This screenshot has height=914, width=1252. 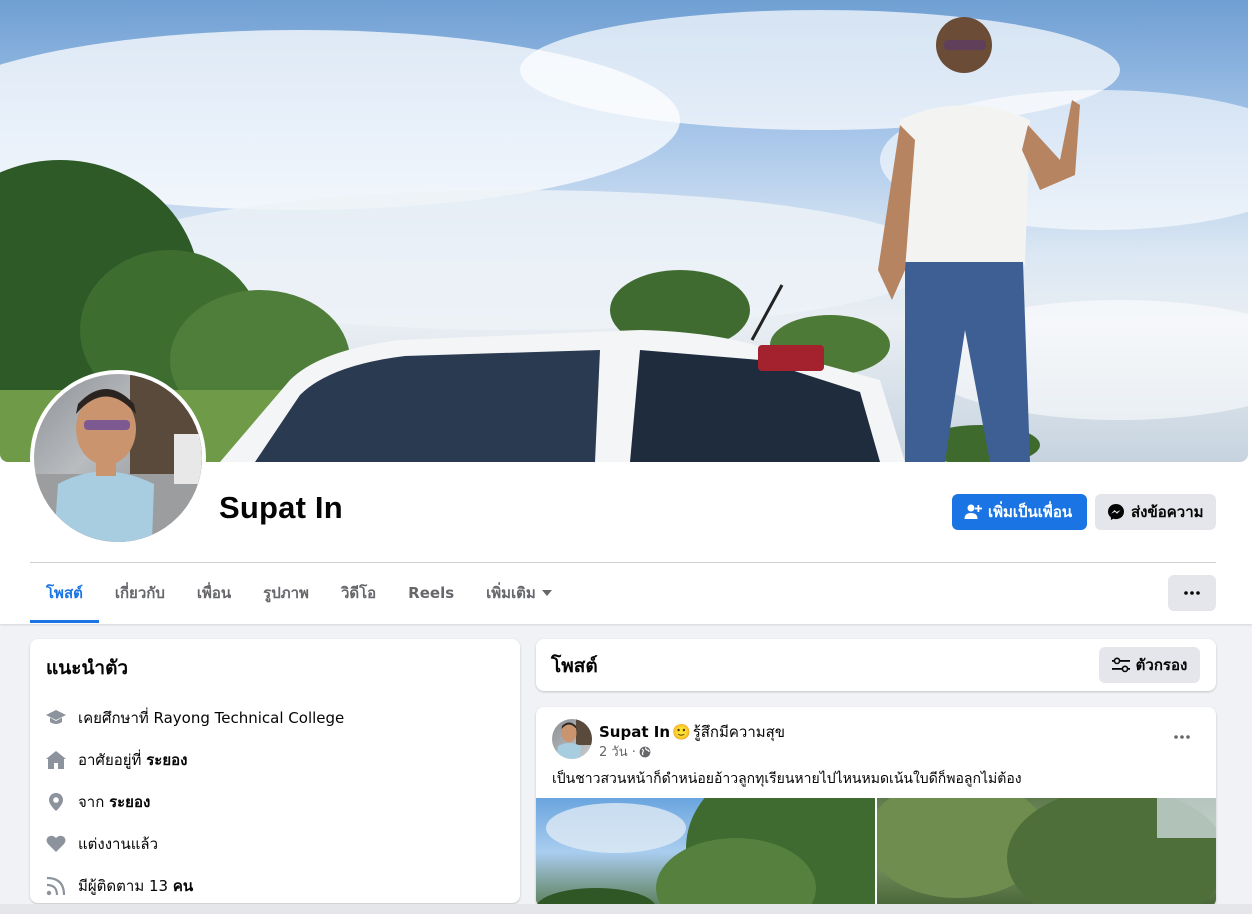 I want to click on tab-label: โพสต์, so click(x=64, y=593).